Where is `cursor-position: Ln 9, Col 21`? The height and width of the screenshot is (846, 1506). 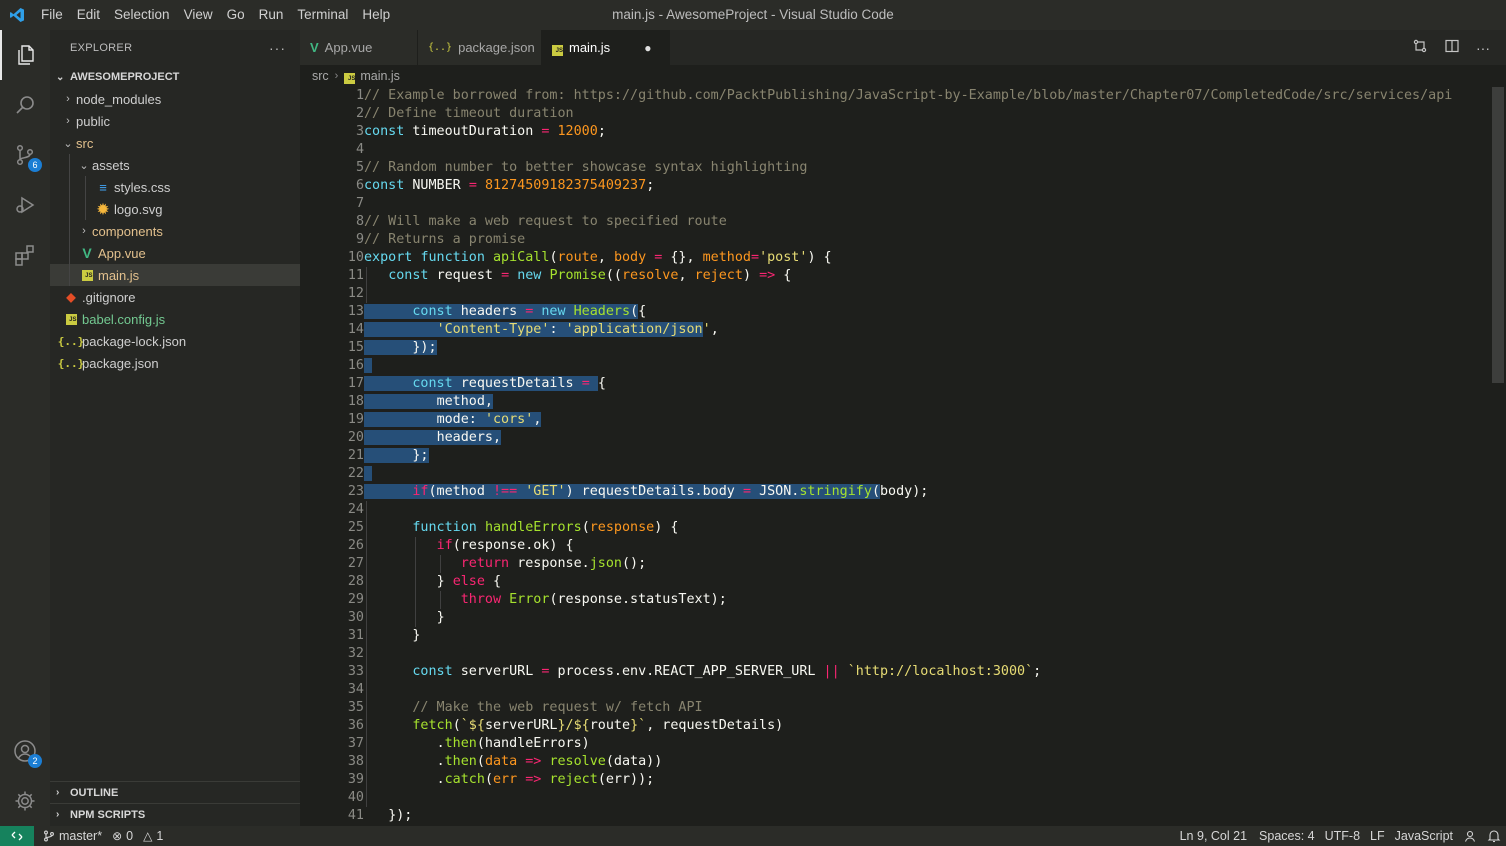
cursor-position: Ln 9, Col 21 is located at coordinates (1213, 836).